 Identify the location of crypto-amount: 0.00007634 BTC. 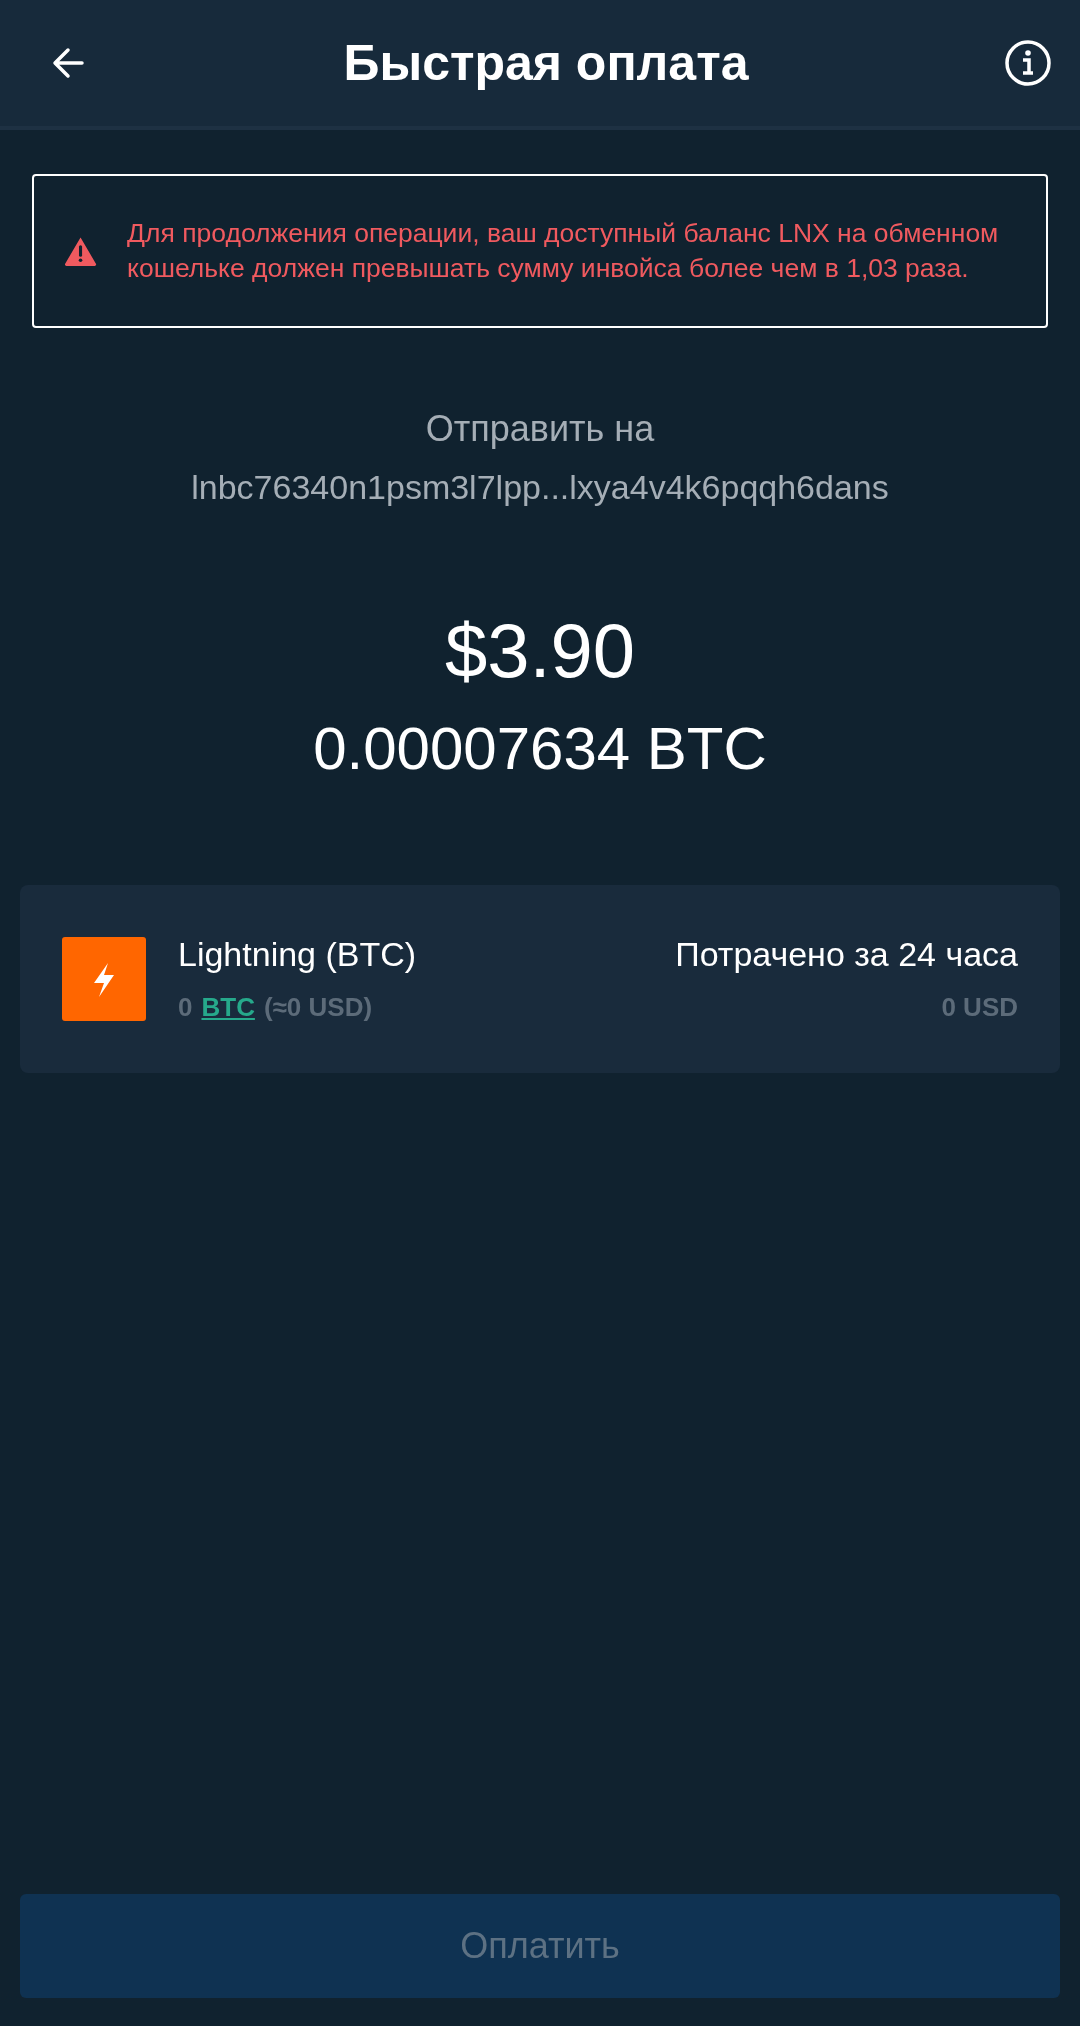
(540, 748).